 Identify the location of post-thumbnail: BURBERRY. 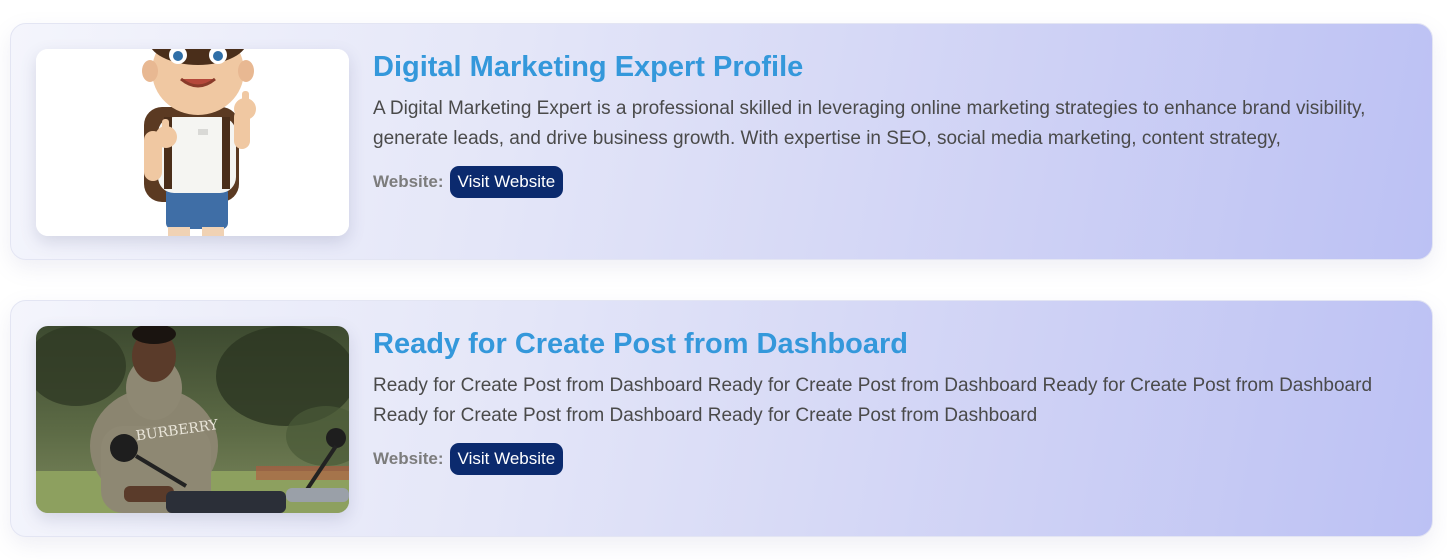
(192, 419).